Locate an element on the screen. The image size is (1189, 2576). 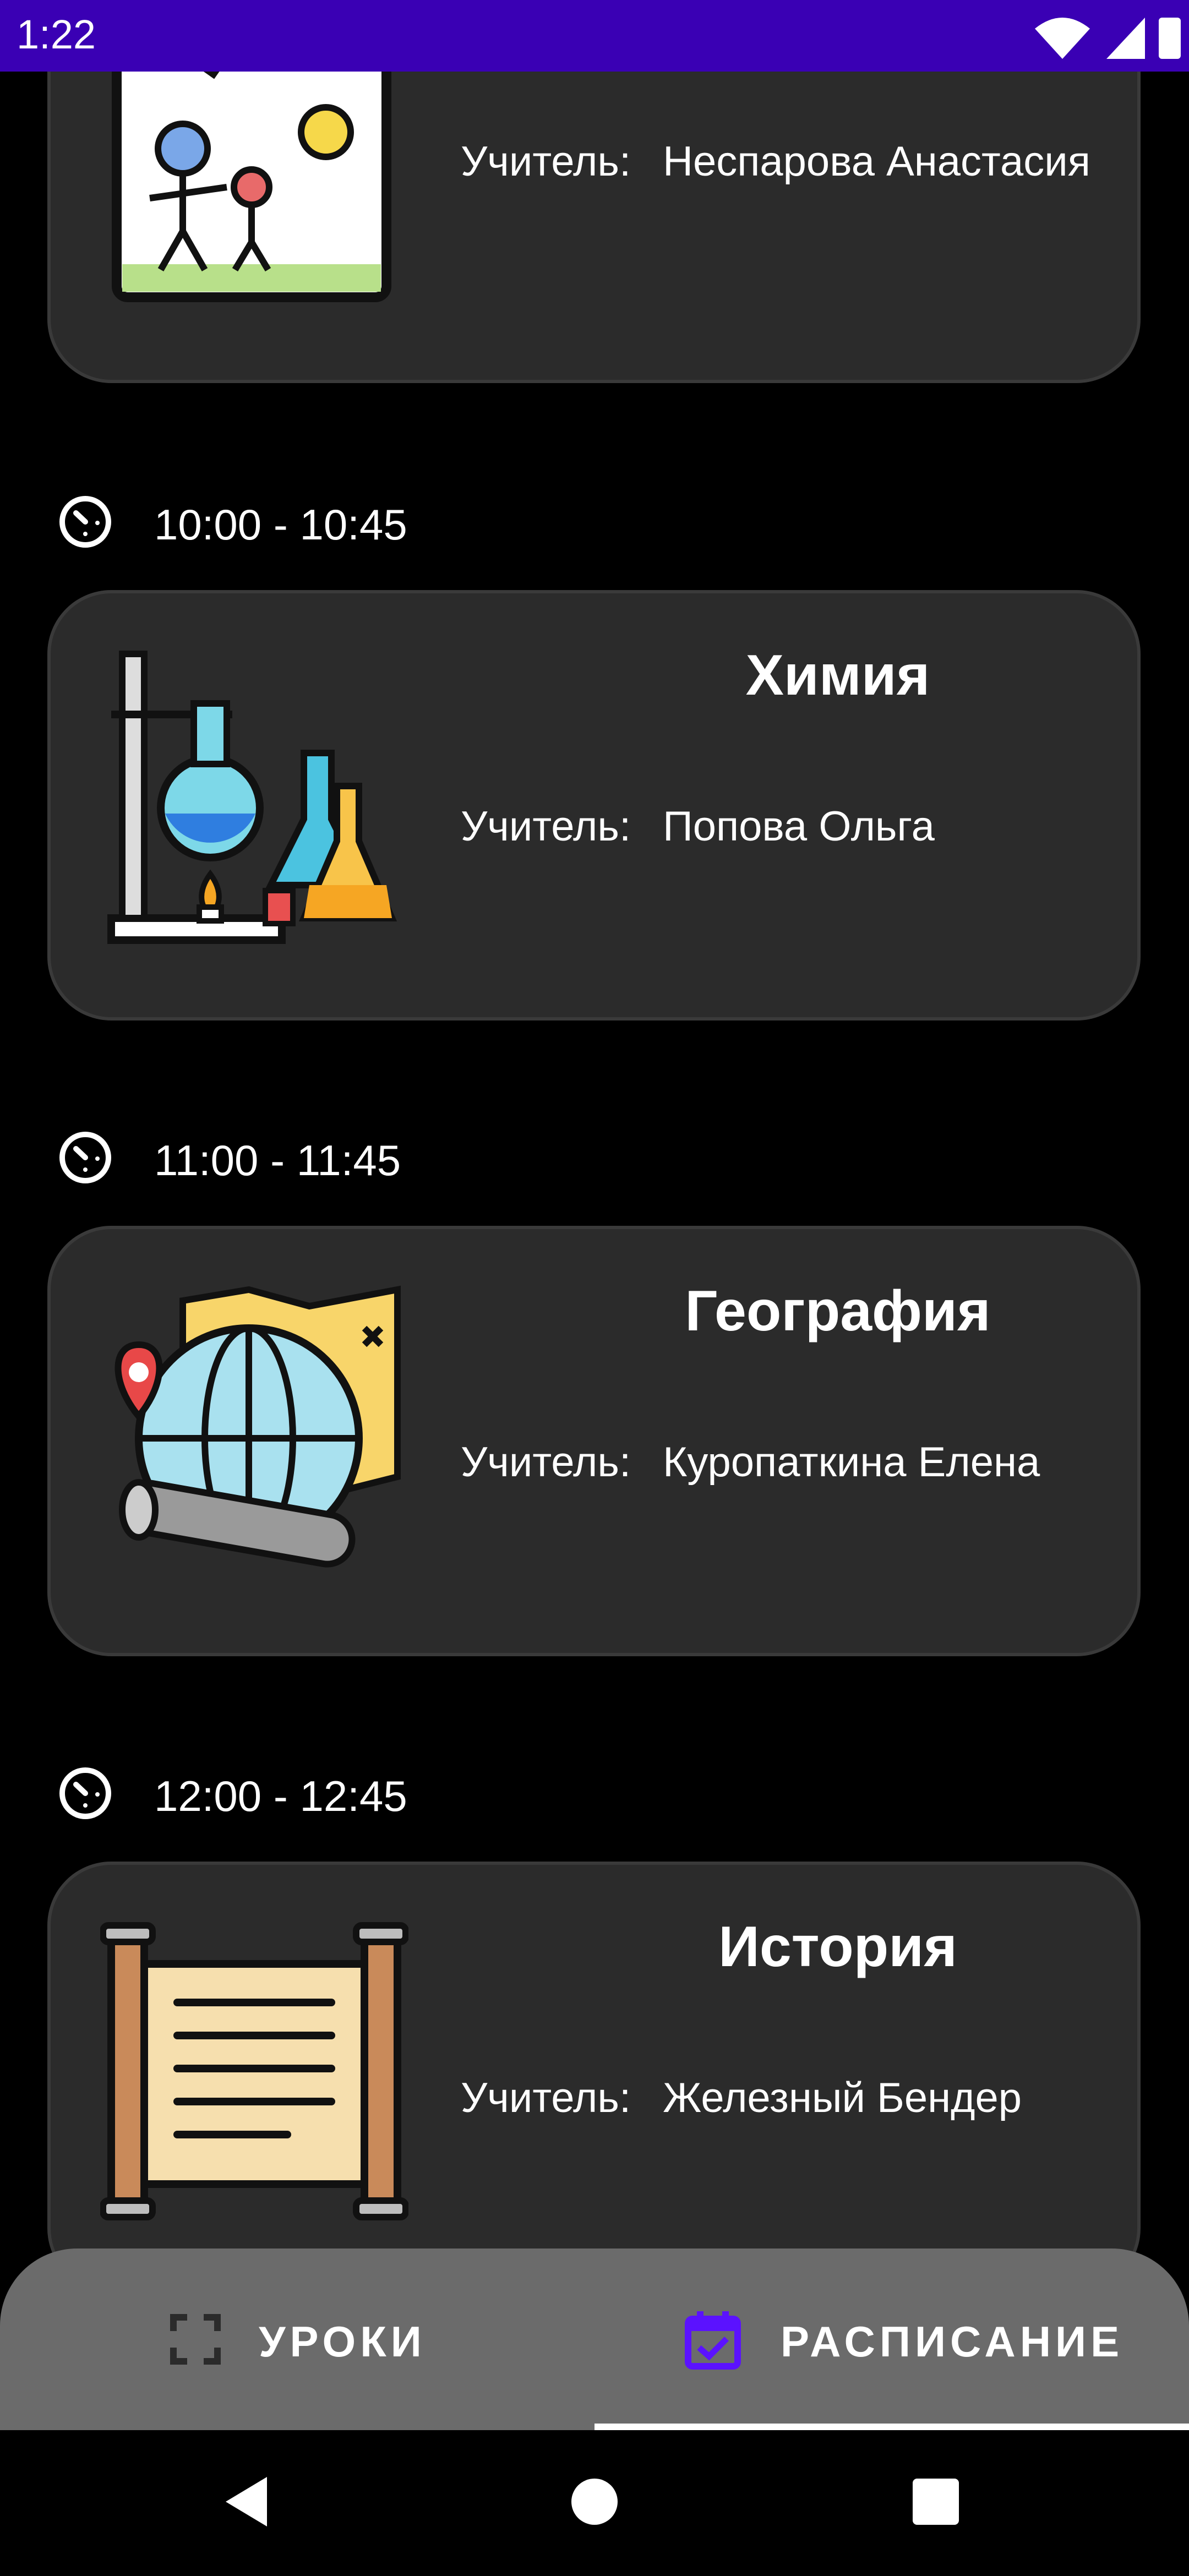
teacher-name: Попова Ольга is located at coordinates (799, 827).